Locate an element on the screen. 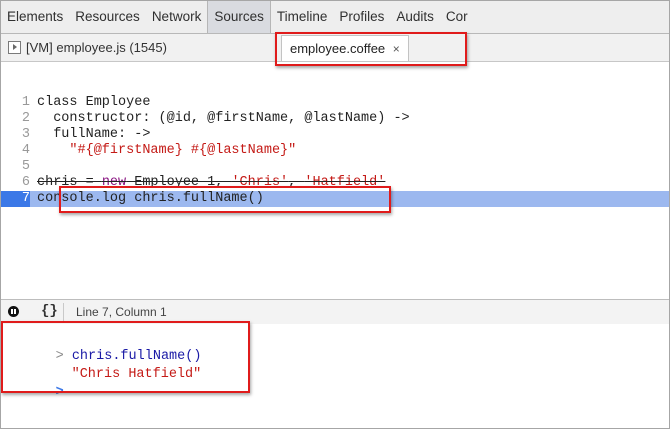  tab-profiles: Profiles is located at coordinates (361, 17).